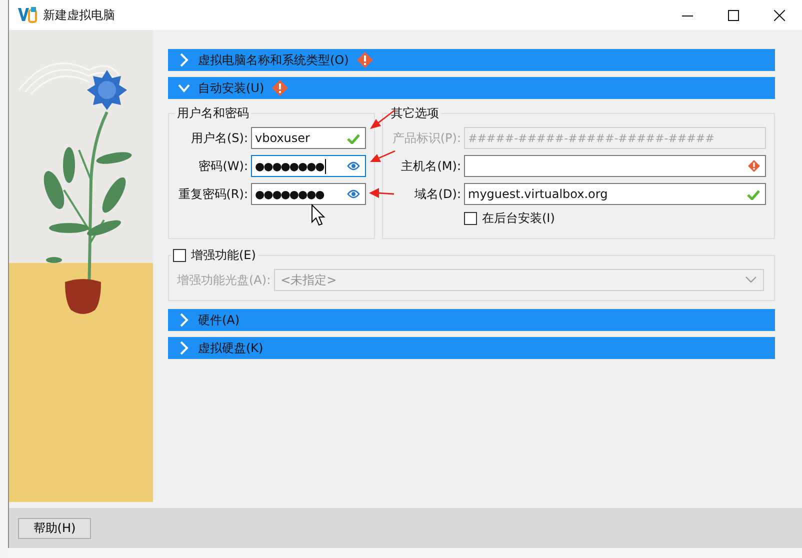 The height and width of the screenshot is (558, 802). Describe the element at coordinates (471, 88) in the screenshot. I see `section-header: 自动安装(U)` at that location.